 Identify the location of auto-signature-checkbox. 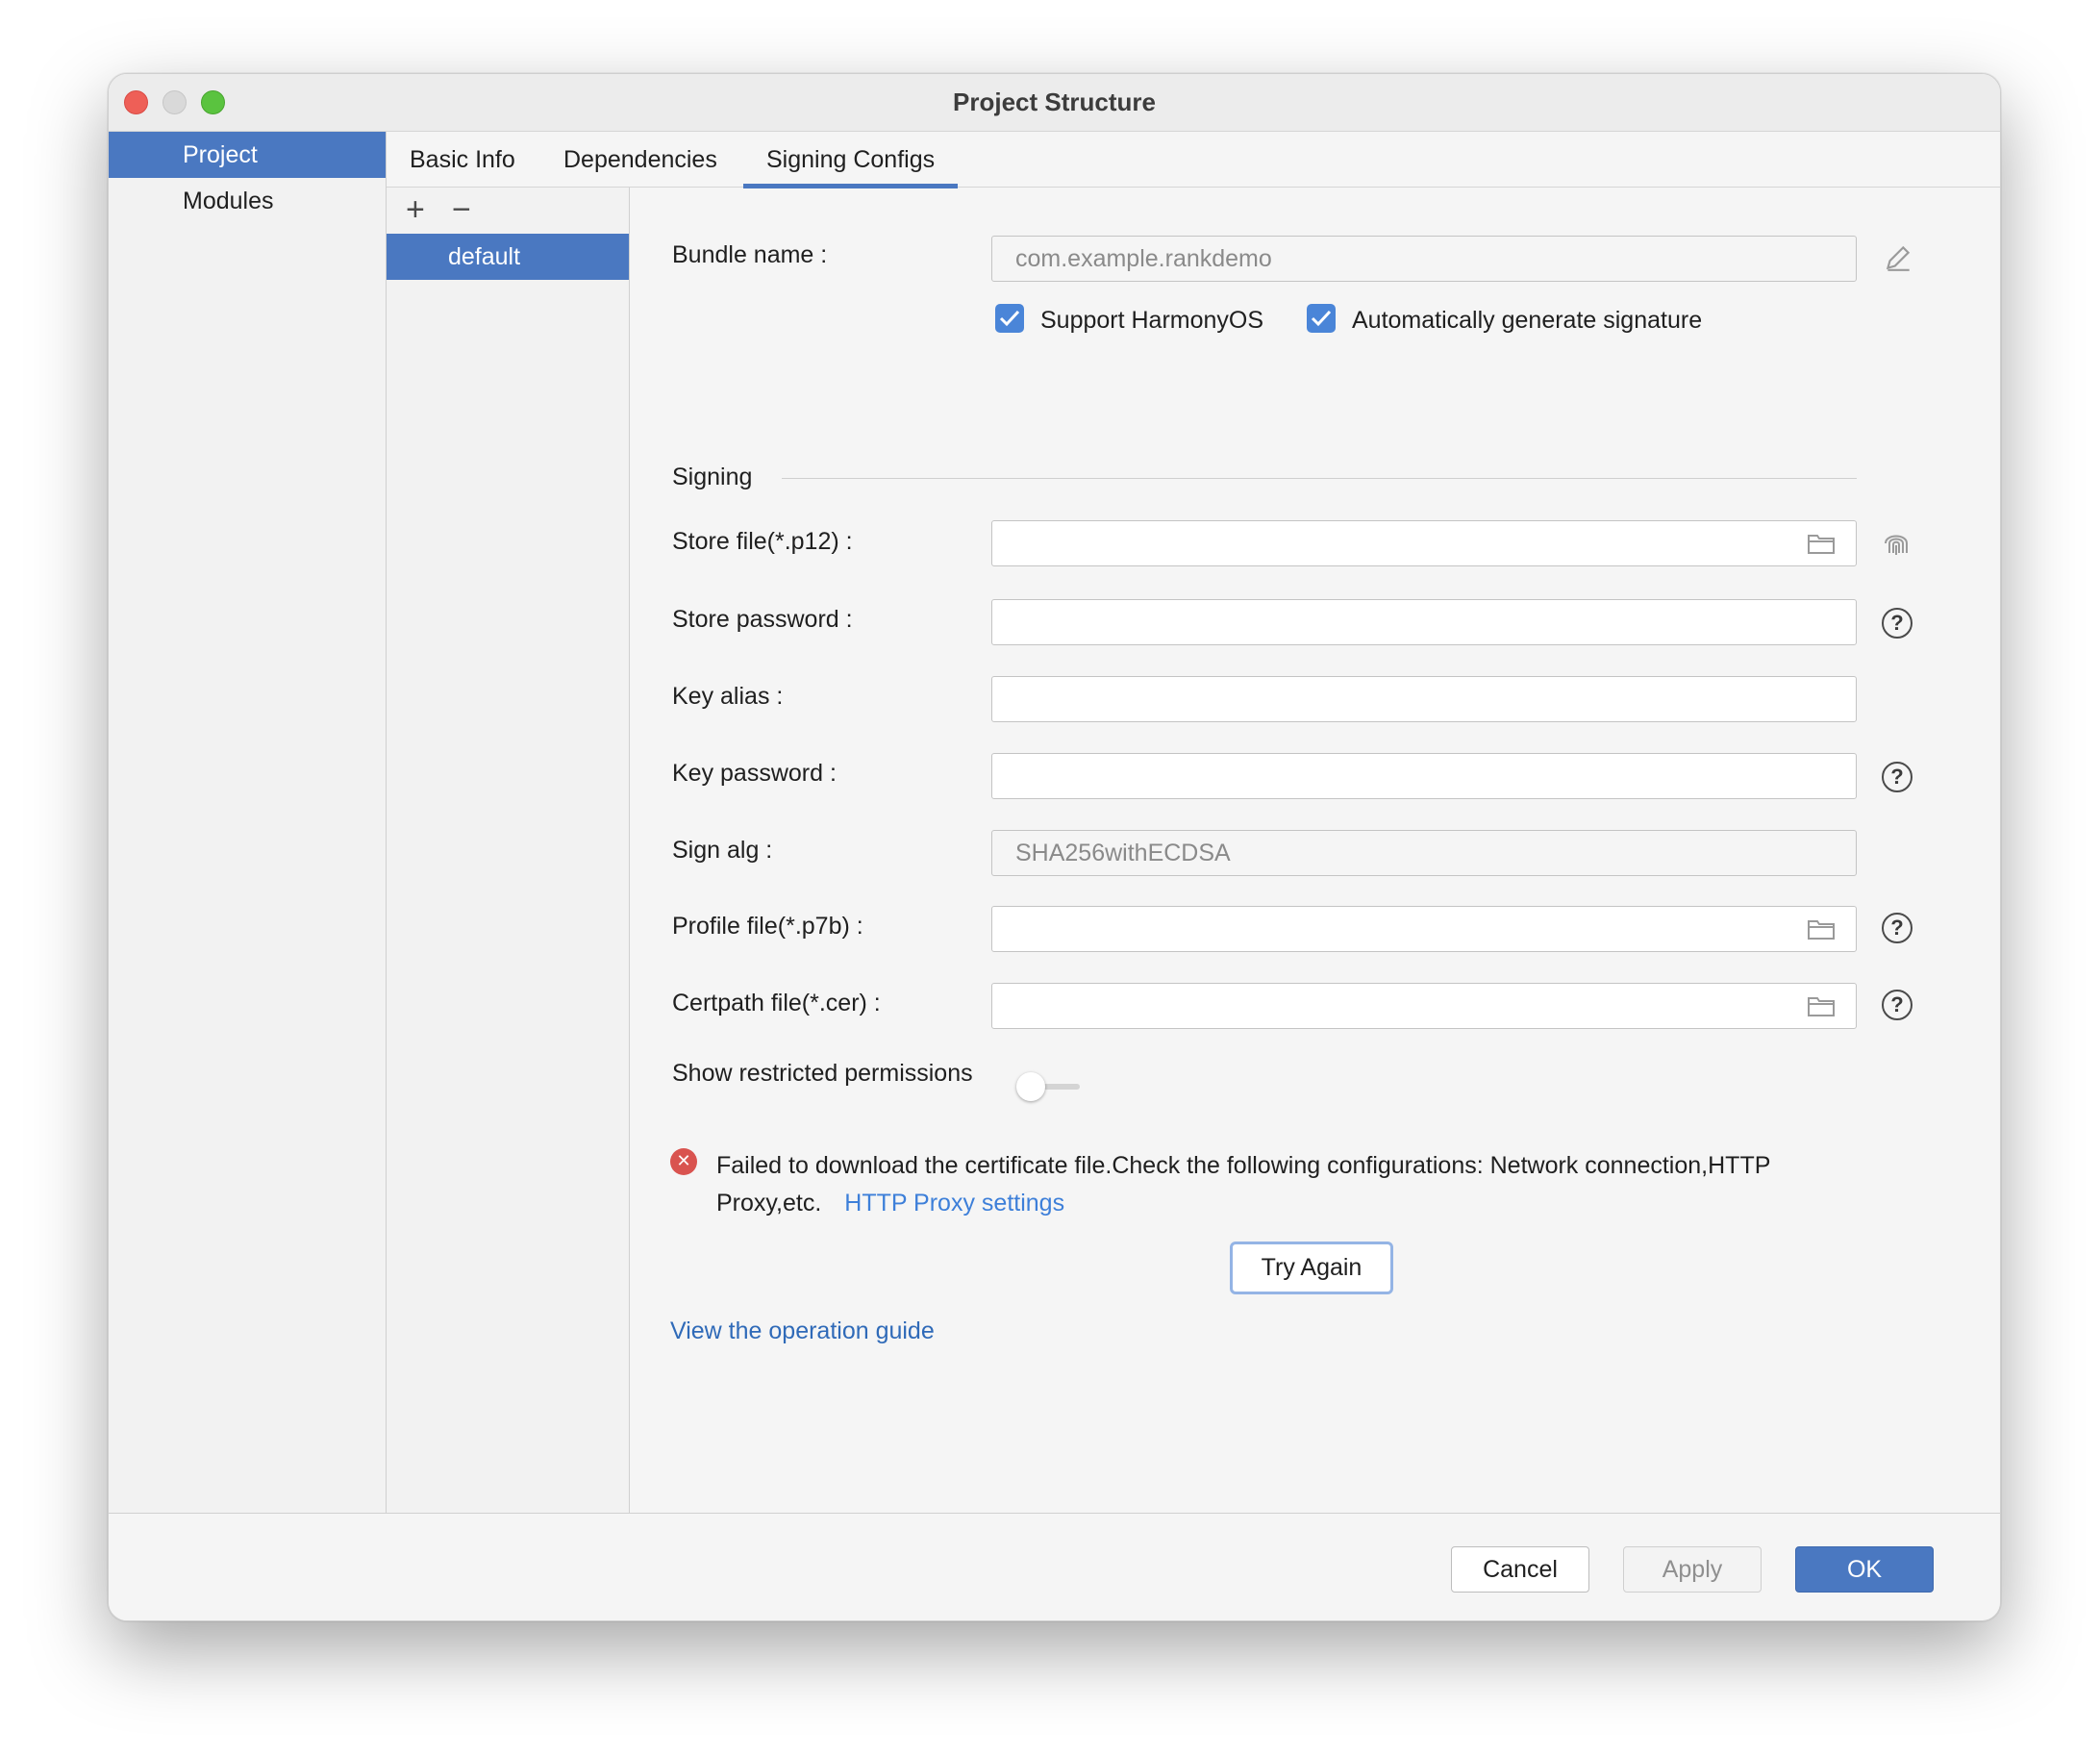
(1322, 318).